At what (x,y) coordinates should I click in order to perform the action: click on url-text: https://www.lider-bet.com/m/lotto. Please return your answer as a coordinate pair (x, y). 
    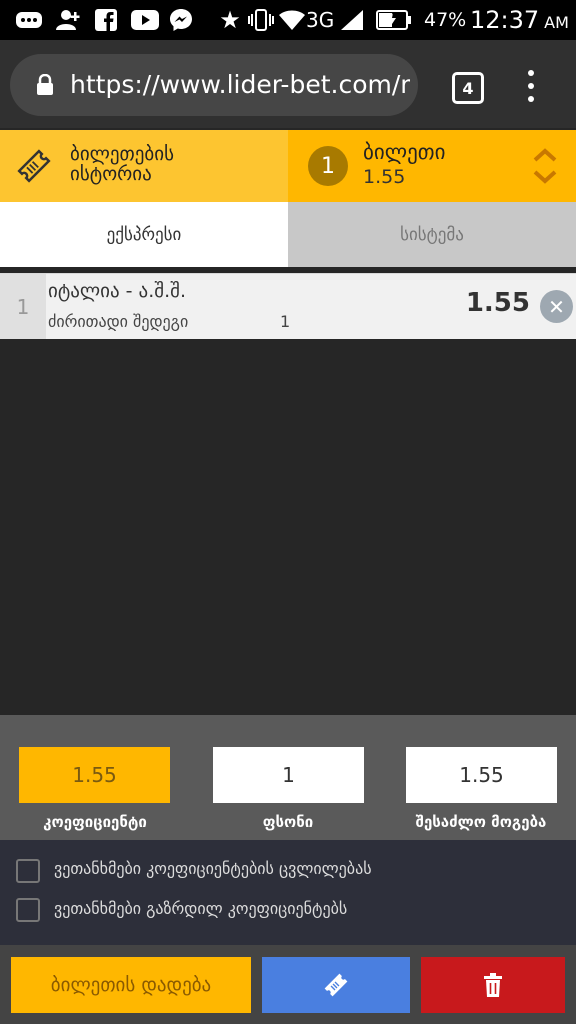
    Looking at the image, I should click on (240, 85).